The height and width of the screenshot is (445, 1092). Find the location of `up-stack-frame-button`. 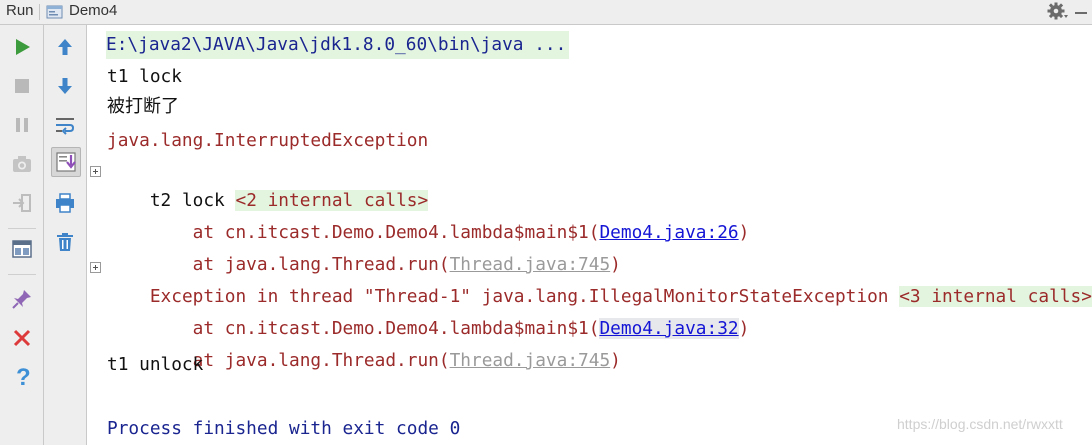

up-stack-frame-button is located at coordinates (65, 47).